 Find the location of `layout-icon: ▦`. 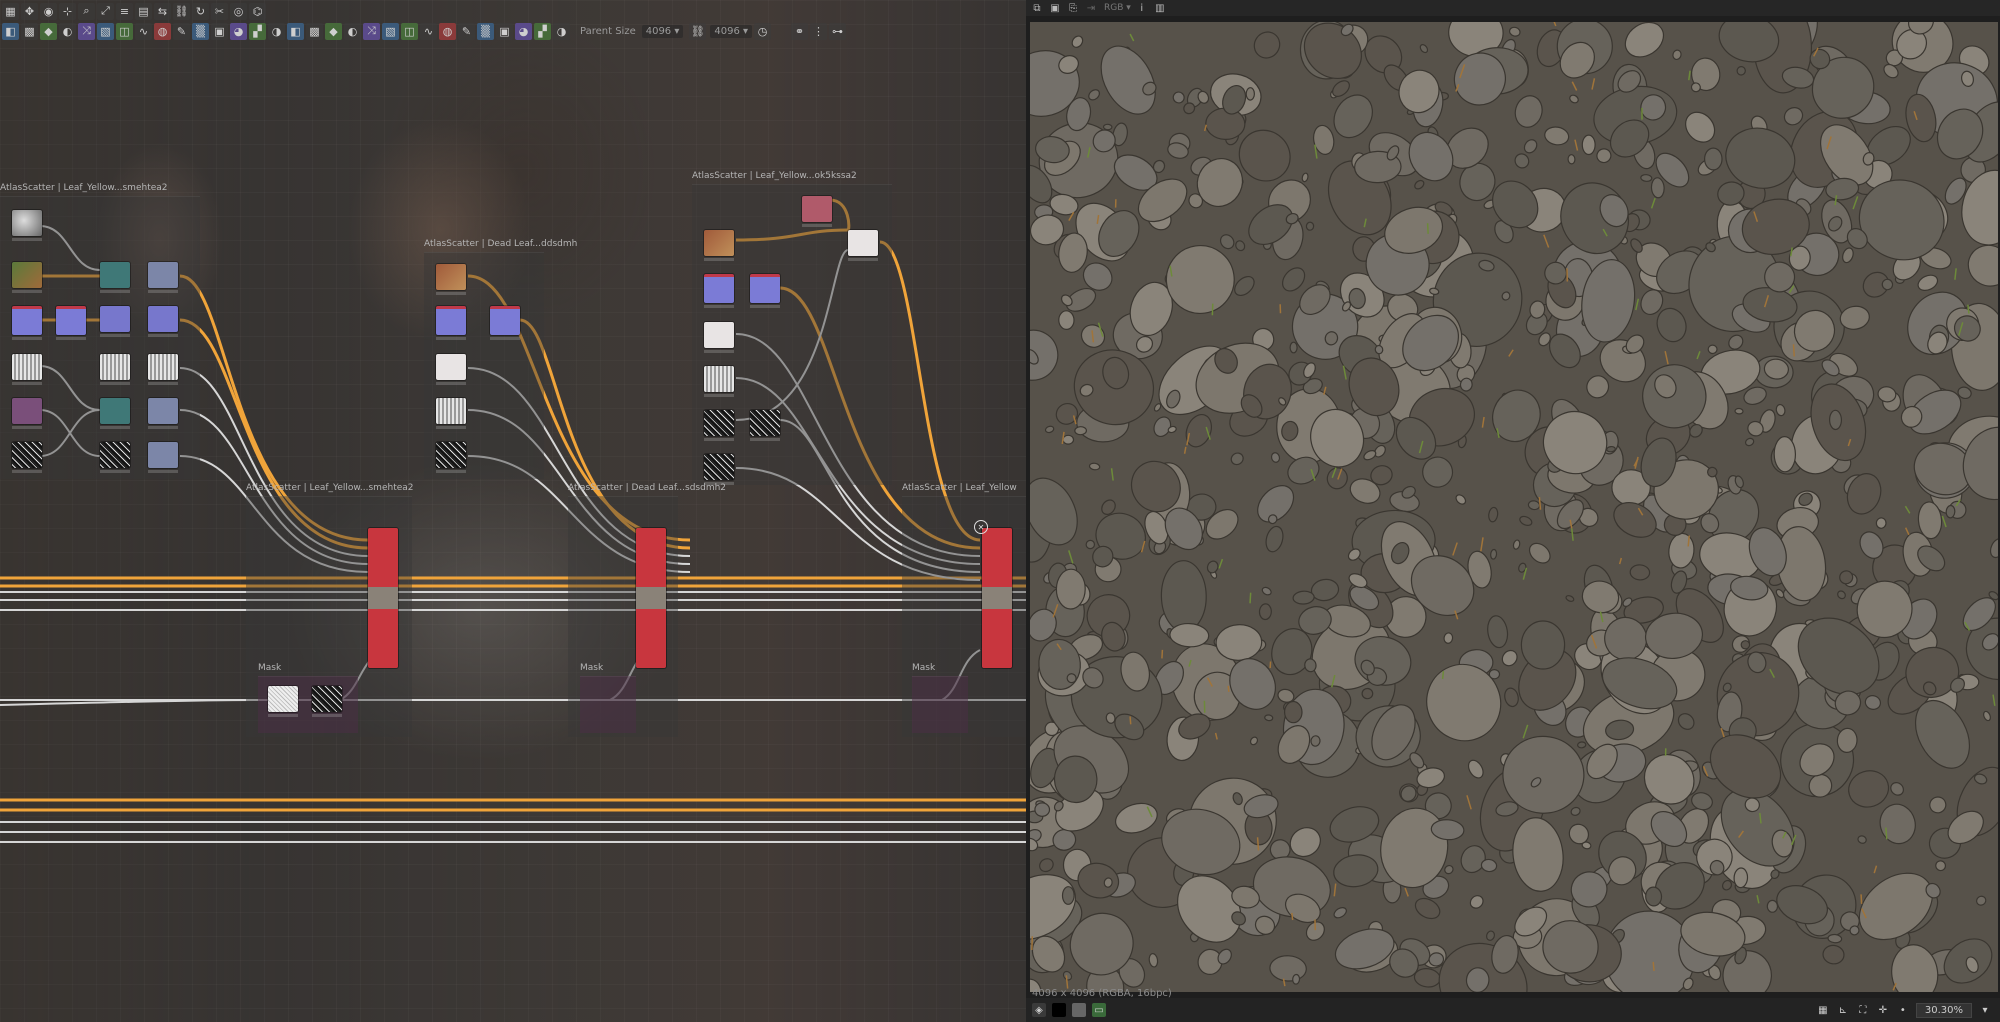

layout-icon: ▦ is located at coordinates (10, 11).